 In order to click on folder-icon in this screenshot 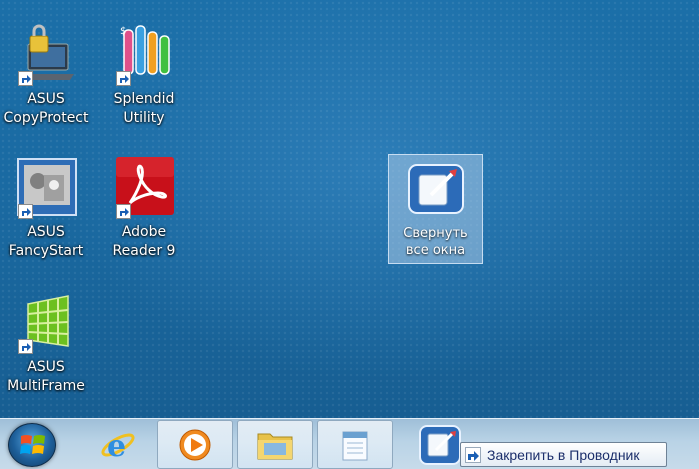, I will do `click(275, 446)`.